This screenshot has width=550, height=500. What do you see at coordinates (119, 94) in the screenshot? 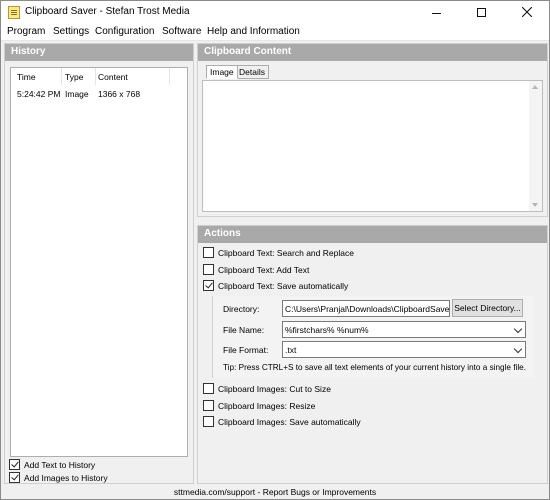
I see `row-content: 1366 x 768` at bounding box center [119, 94].